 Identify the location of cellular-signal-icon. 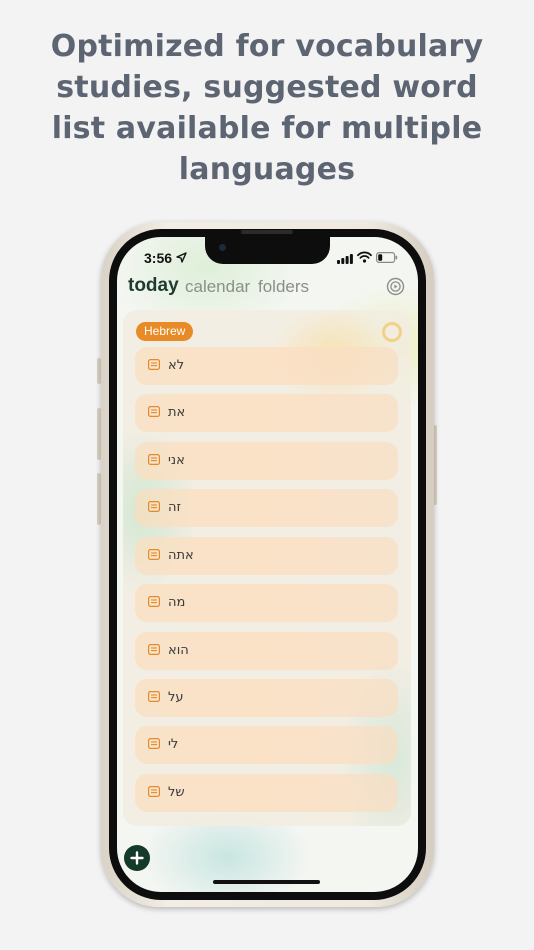
(345, 259).